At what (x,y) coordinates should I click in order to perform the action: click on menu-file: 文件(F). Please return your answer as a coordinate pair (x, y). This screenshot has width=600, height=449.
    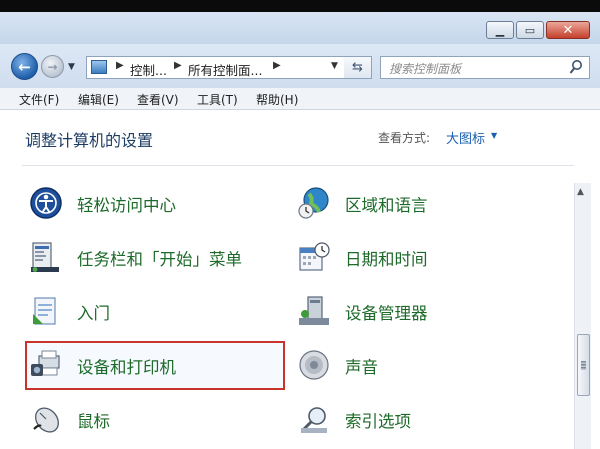
    Looking at the image, I should click on (39, 99).